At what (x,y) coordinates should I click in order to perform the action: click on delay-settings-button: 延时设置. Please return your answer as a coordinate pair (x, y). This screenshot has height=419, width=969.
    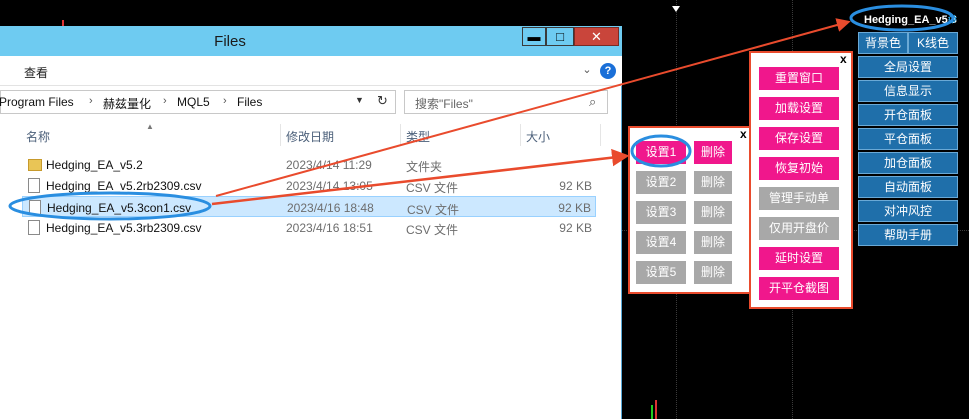
    Looking at the image, I should click on (799, 258).